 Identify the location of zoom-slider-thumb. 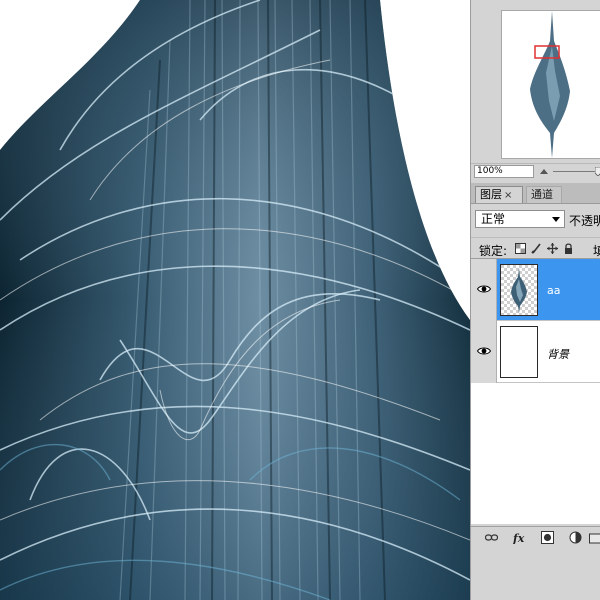
(597, 171).